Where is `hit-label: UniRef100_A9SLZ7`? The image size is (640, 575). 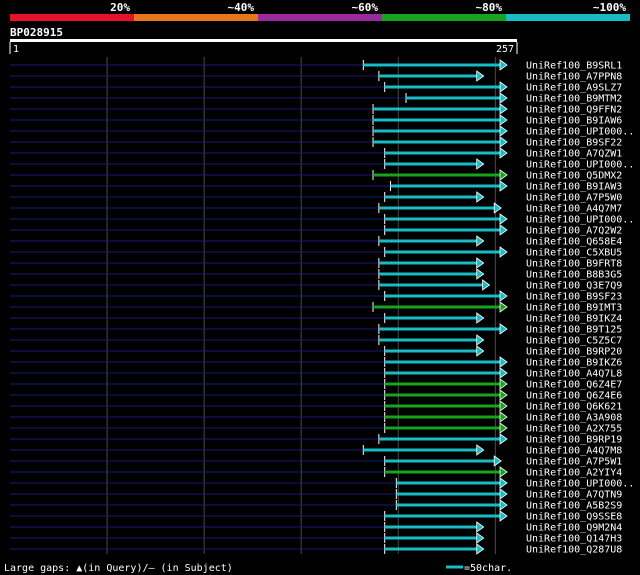
hit-label: UniRef100_A9SLZ7 is located at coordinates (574, 88).